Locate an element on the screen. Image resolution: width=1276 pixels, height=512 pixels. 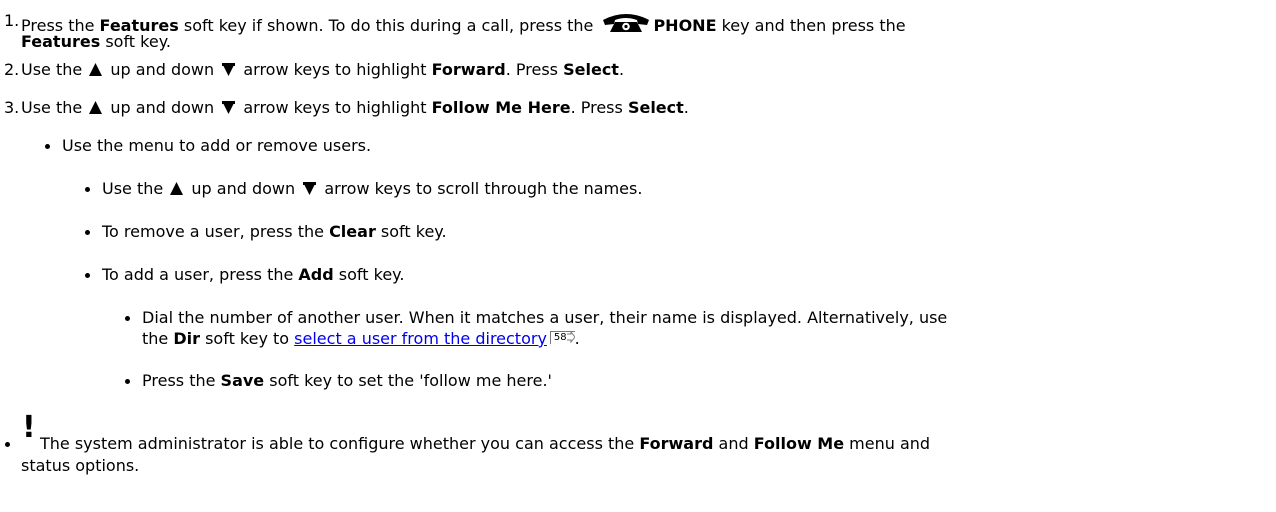
step-1-line-2: Features soft key. is located at coordinates (96, 41).